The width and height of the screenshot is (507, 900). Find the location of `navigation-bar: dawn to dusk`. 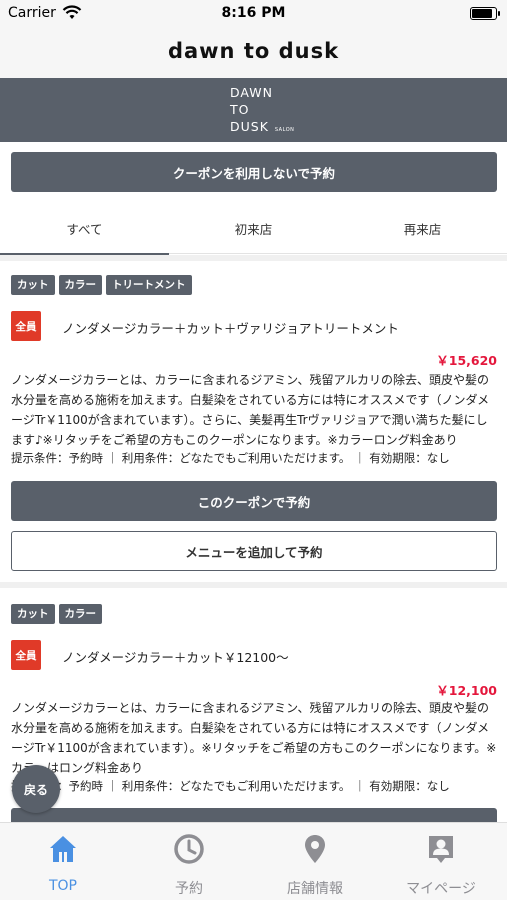

navigation-bar: dawn to dusk is located at coordinates (253, 53).